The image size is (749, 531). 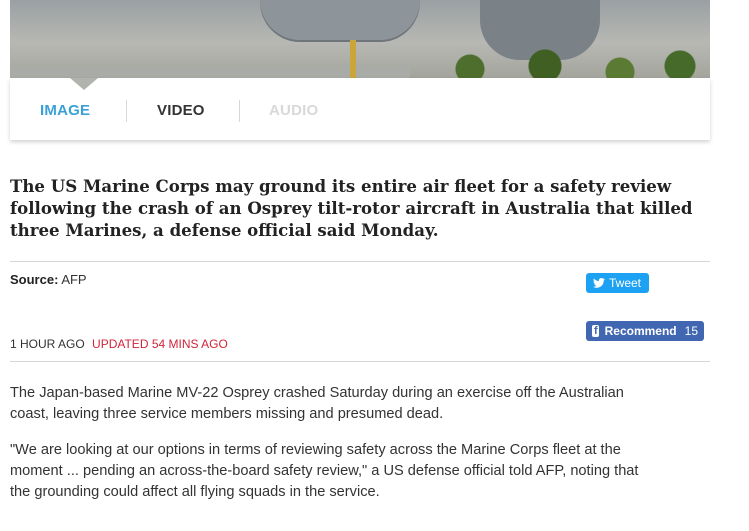 What do you see at coordinates (595, 331) in the screenshot?
I see `facebook-f-icon: f` at bounding box center [595, 331].